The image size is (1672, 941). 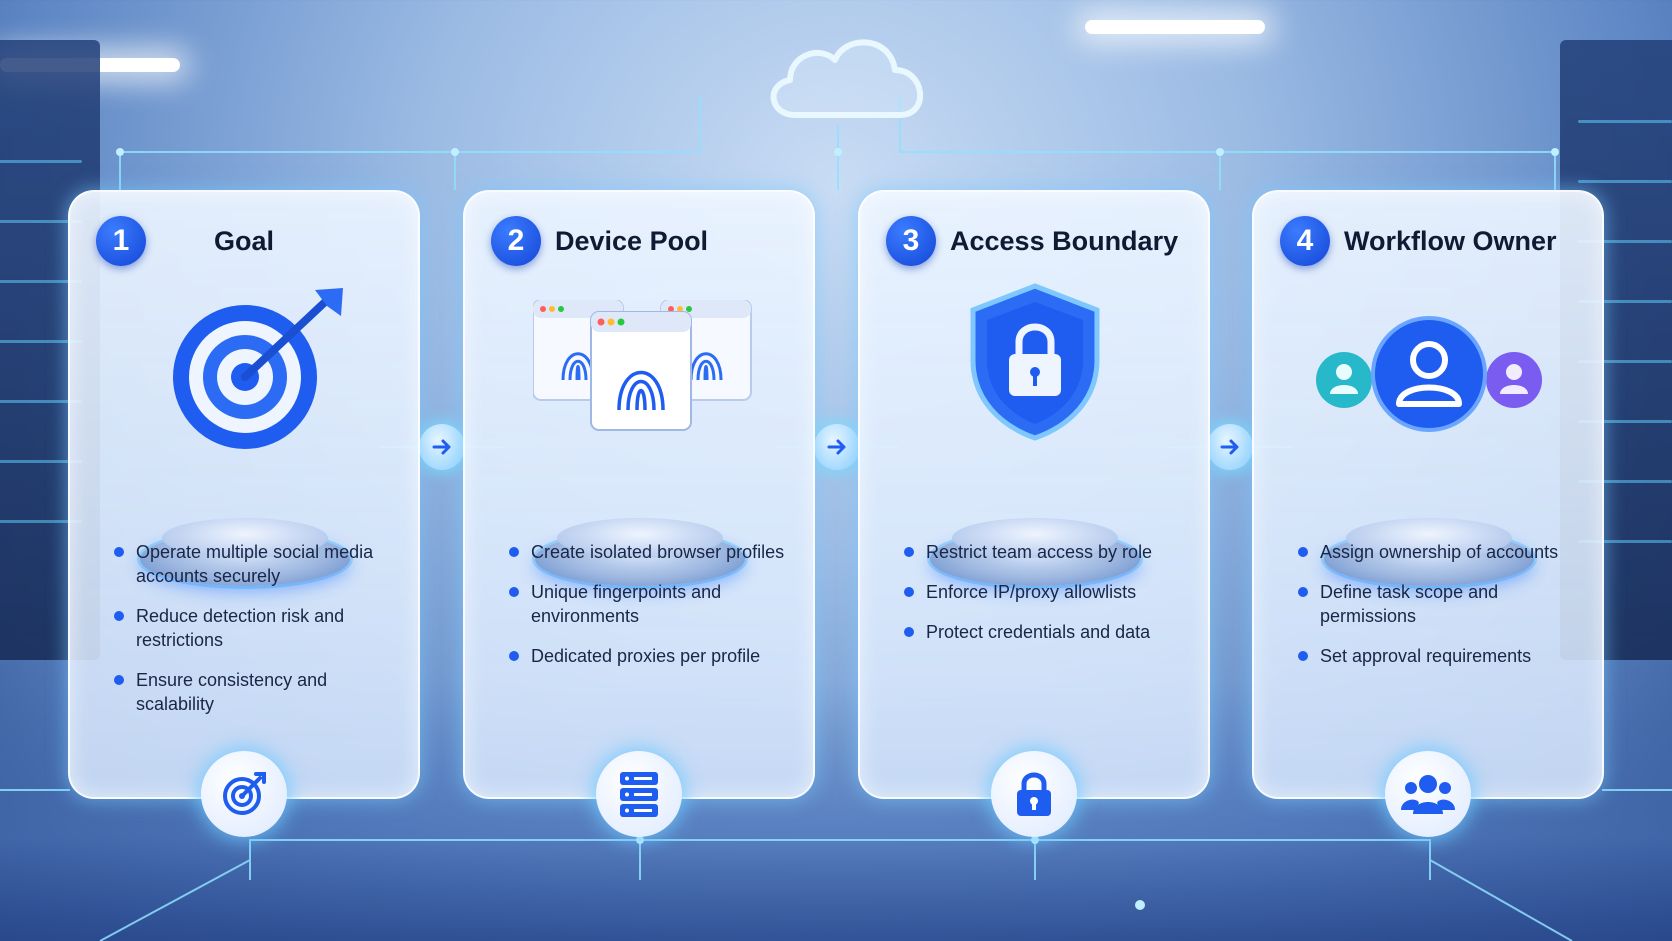 I want to click on step-number-badge: 4, so click(x=1305, y=241).